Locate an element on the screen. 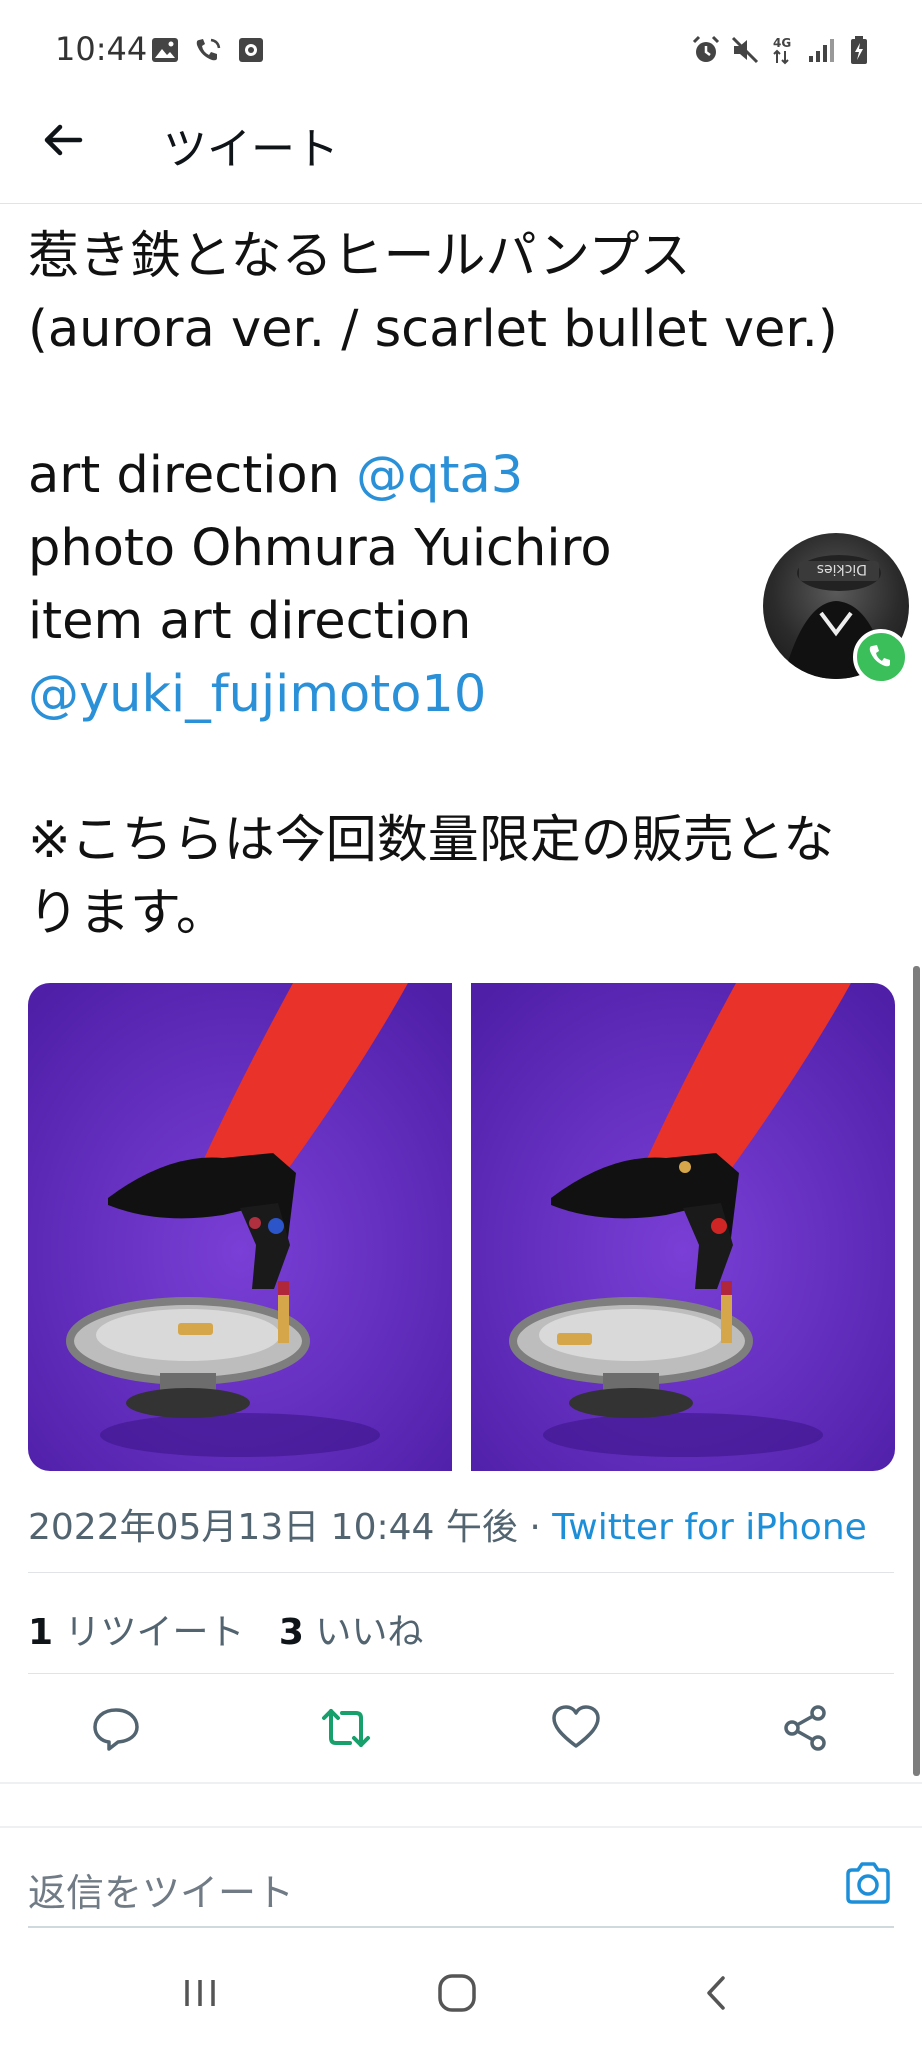 The image size is (922, 2048). scrollbar-thumb is located at coordinates (916, 1371).